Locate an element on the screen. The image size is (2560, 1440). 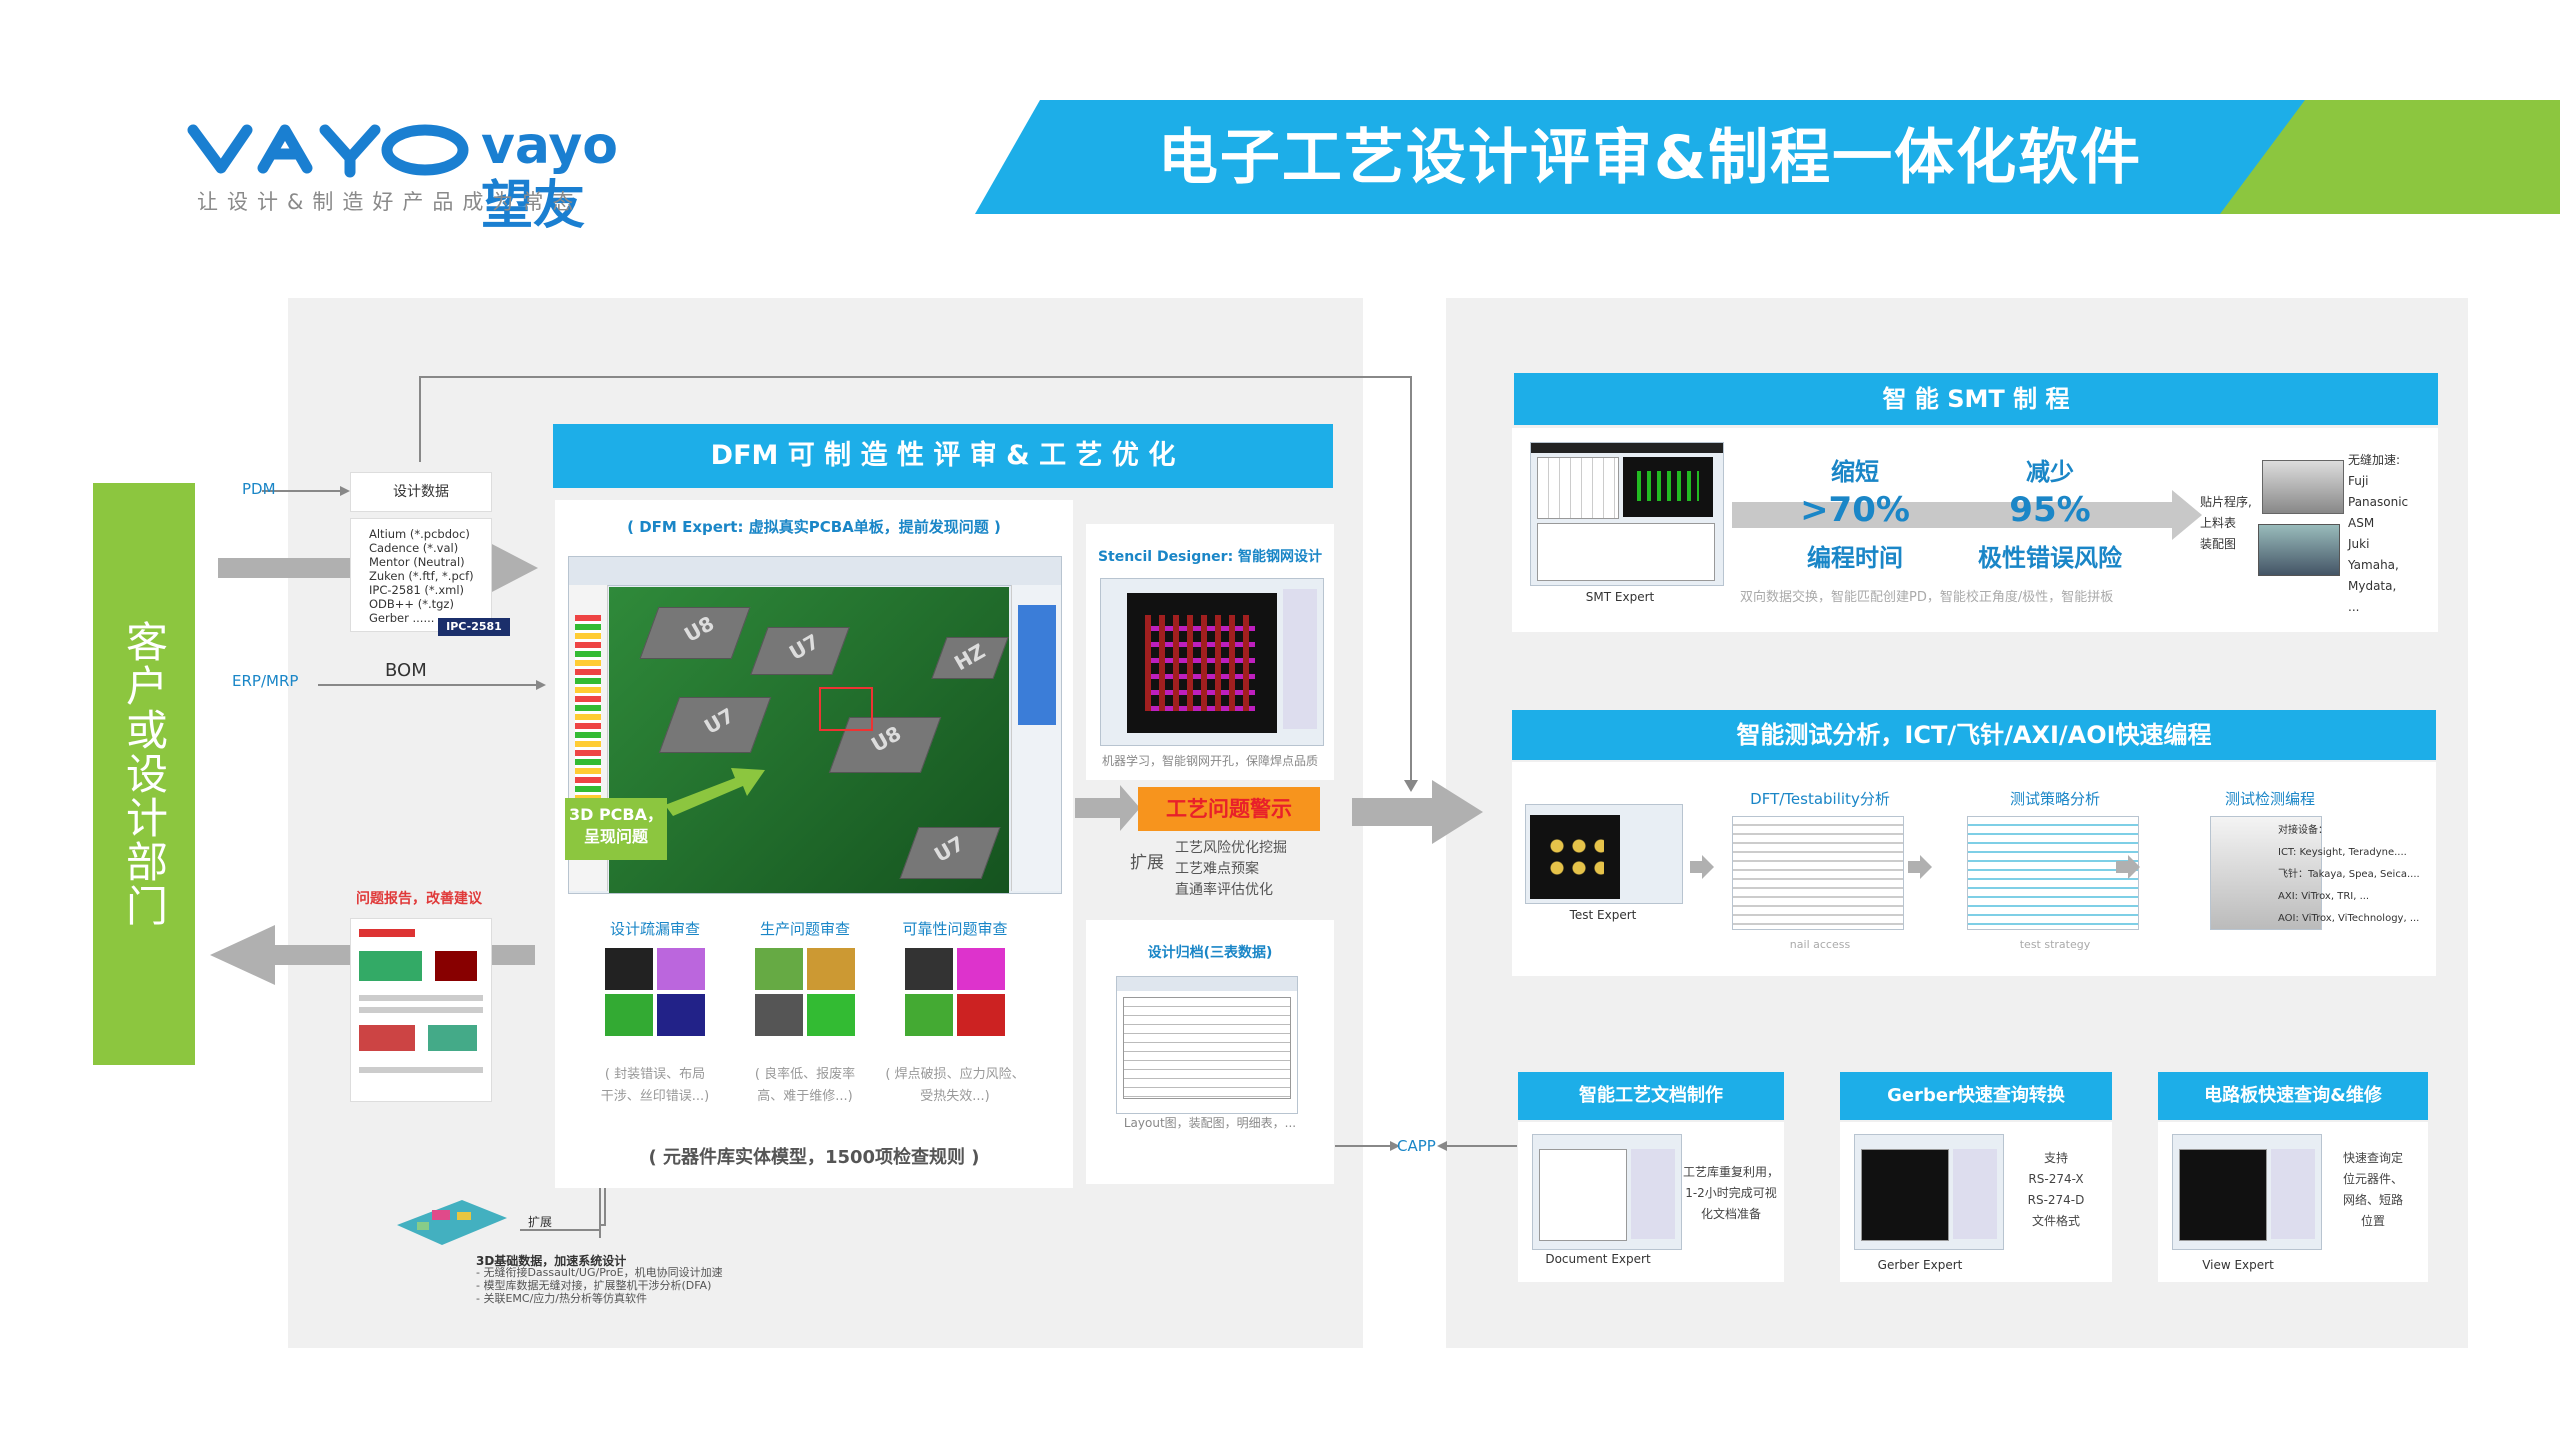
smt-caption: SMT Expert is located at coordinates (1620, 597).